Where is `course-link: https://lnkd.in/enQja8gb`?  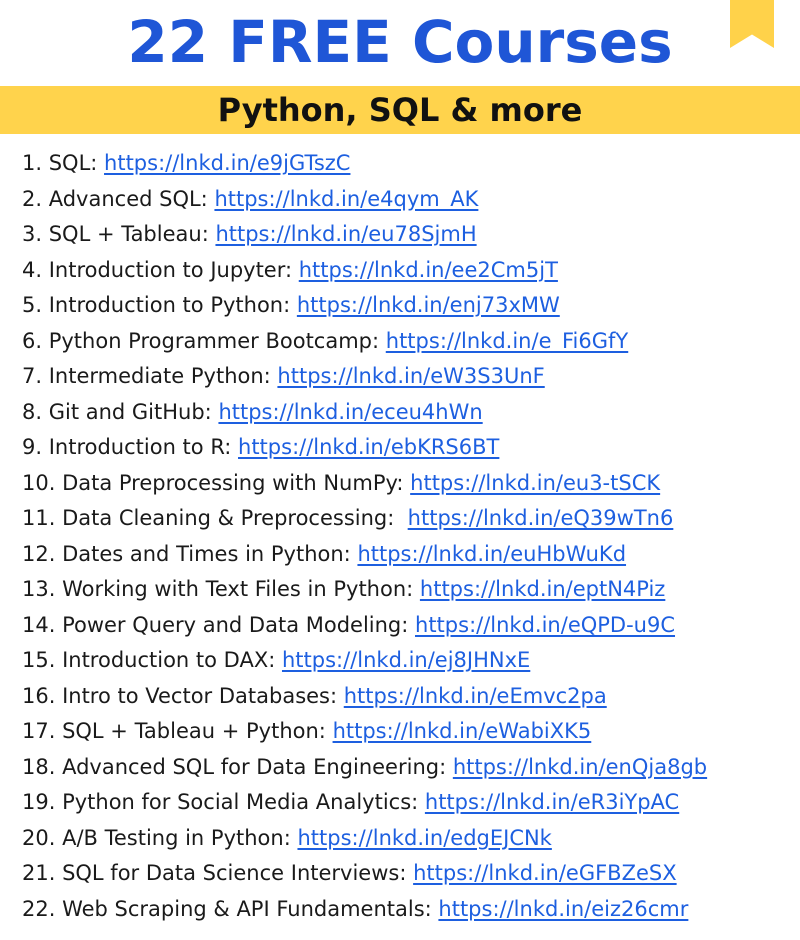 course-link: https://lnkd.in/enQja8gb is located at coordinates (580, 767).